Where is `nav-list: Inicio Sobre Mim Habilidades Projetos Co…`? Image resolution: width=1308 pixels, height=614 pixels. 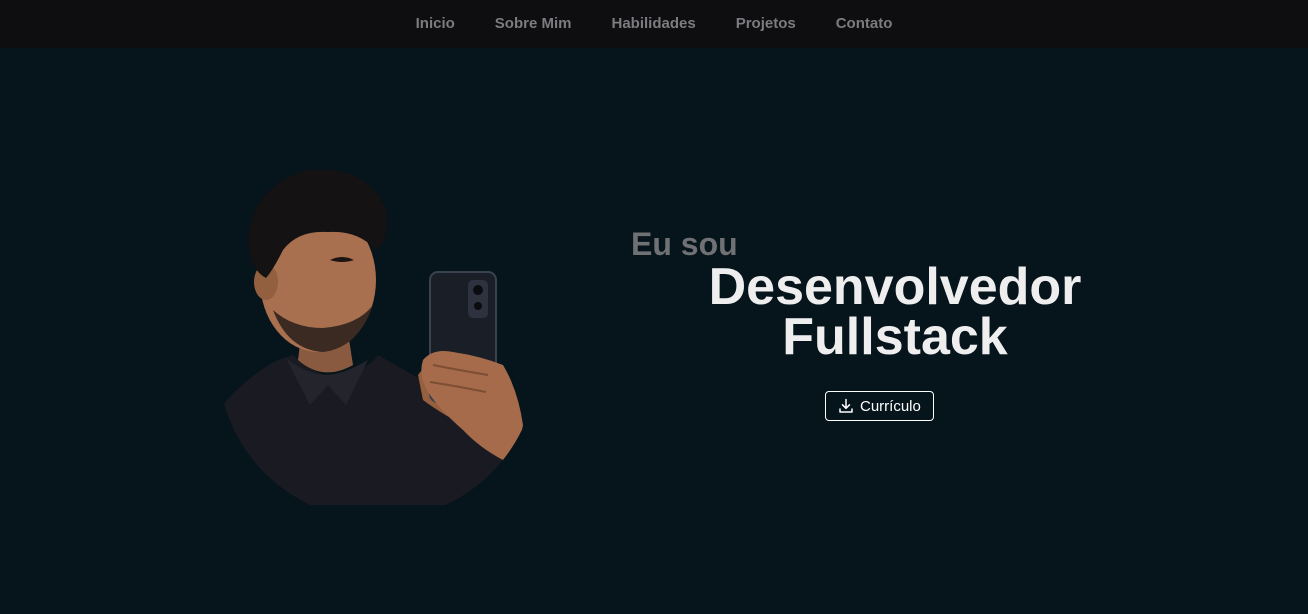
nav-list: Inicio Sobre Mim Habilidades Projetos Co… is located at coordinates (654, 24).